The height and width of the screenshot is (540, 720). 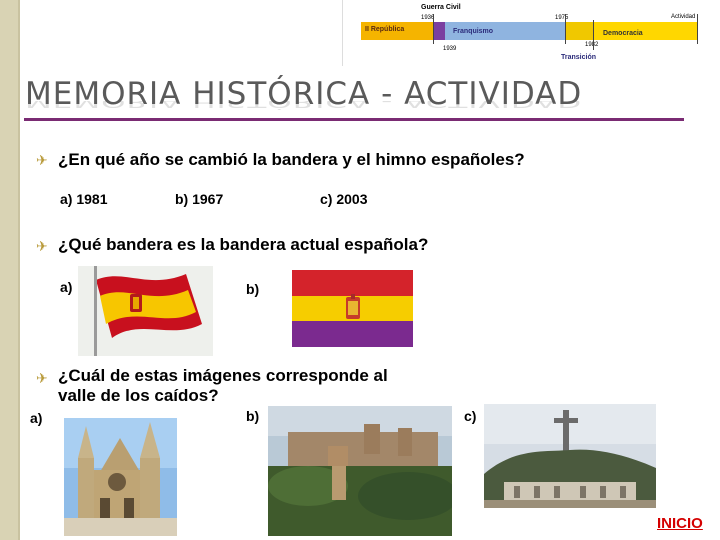 I want to click on cathedral-photo, so click(x=120, y=477).